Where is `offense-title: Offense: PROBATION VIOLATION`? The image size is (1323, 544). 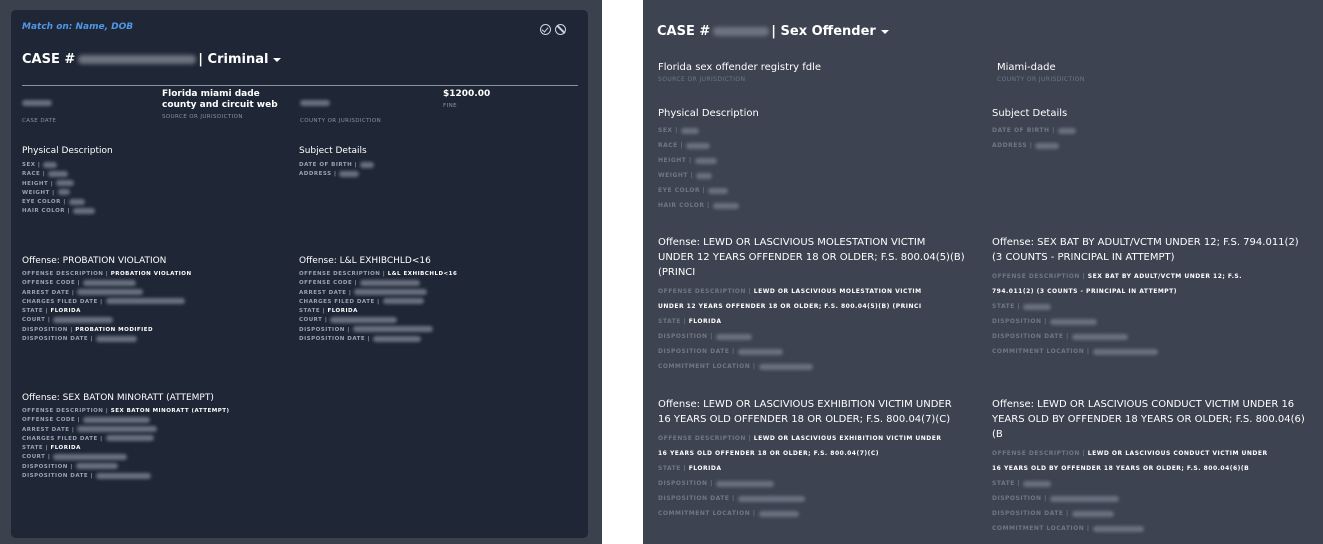 offense-title: Offense: PROBATION VIOLATION is located at coordinates (94, 261).